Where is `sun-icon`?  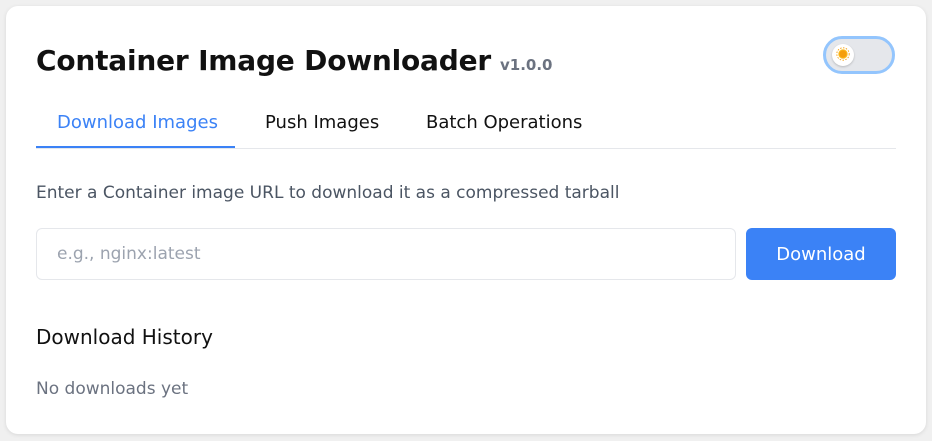
sun-icon is located at coordinates (843, 55).